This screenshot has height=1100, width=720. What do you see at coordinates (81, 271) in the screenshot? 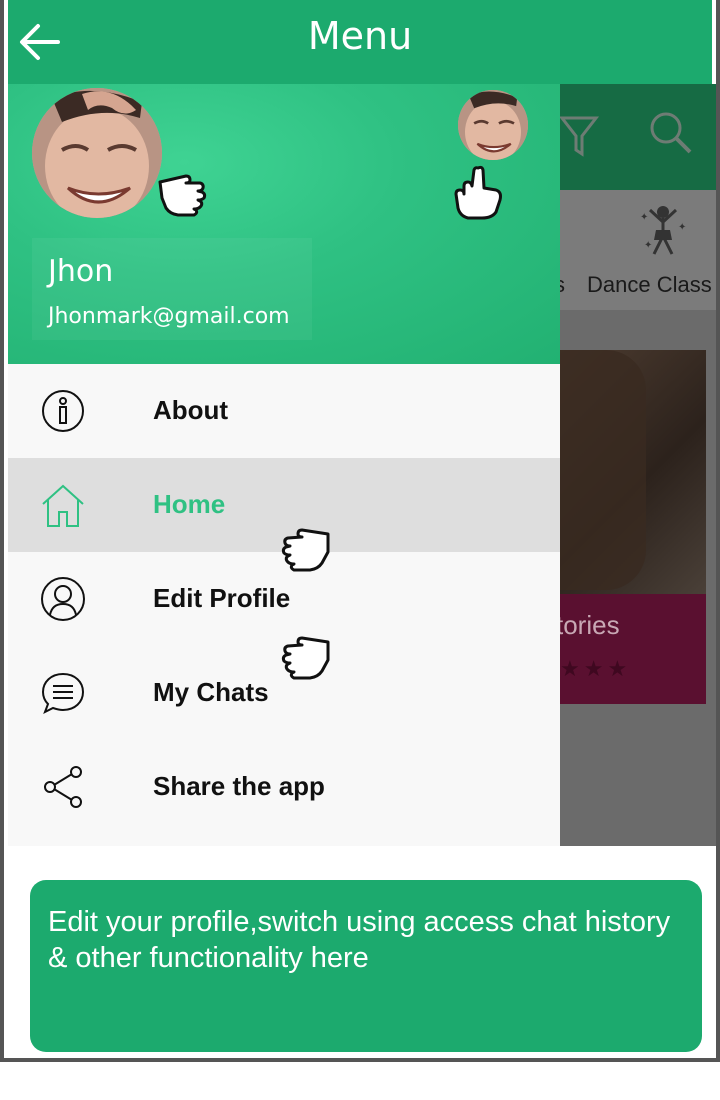
I see `user-name: Jhon` at bounding box center [81, 271].